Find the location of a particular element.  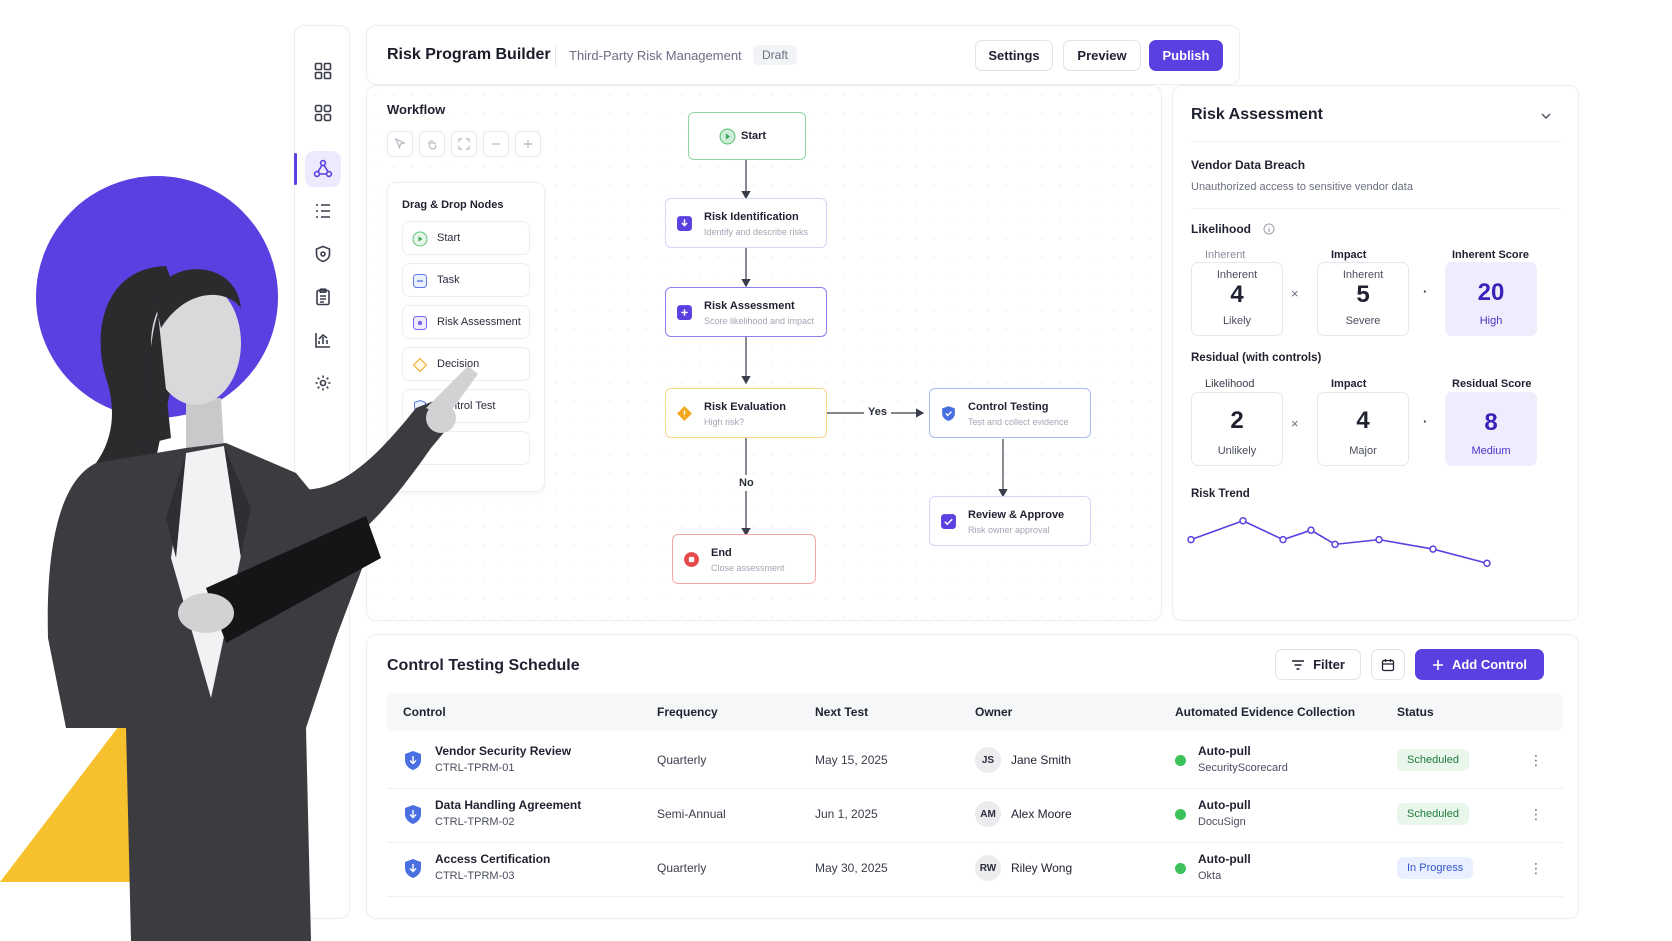

plus-icon is located at coordinates (1437, 664).